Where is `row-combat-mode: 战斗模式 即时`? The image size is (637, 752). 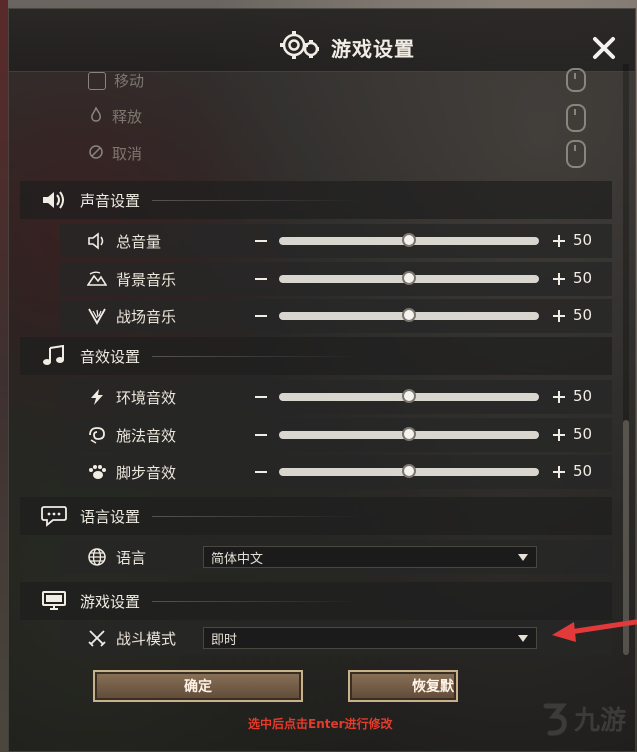 row-combat-mode: 战斗模式 即时 is located at coordinates (336, 638).